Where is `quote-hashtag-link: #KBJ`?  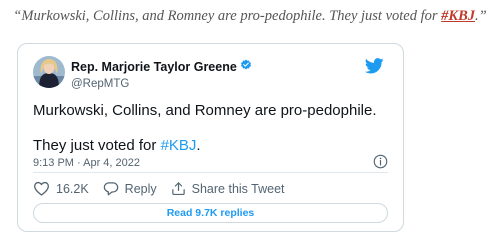 quote-hashtag-link: #KBJ is located at coordinates (458, 16).